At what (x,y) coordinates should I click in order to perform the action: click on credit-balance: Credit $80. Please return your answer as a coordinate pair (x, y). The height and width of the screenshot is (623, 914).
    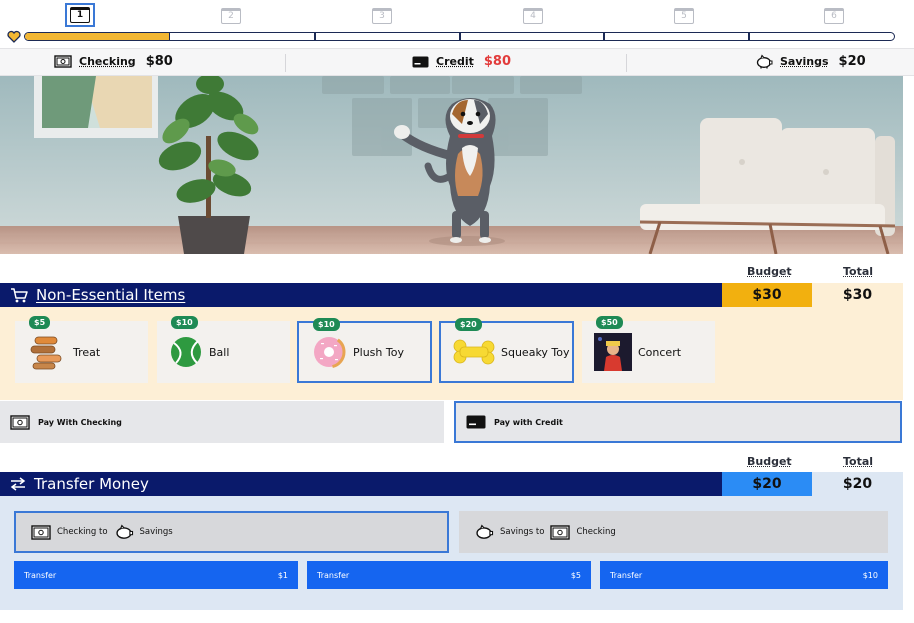
    Looking at the image, I should click on (461, 61).